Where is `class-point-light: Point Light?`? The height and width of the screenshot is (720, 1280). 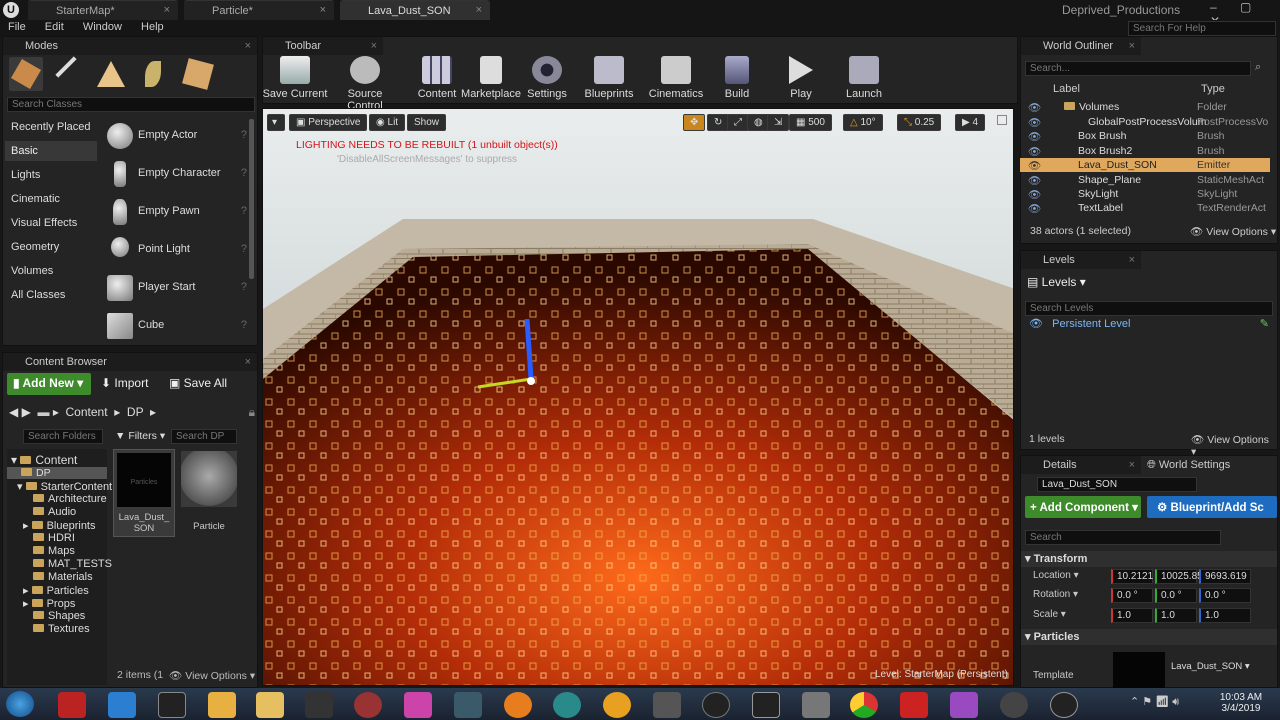 class-point-light: Point Light? is located at coordinates (177, 250).